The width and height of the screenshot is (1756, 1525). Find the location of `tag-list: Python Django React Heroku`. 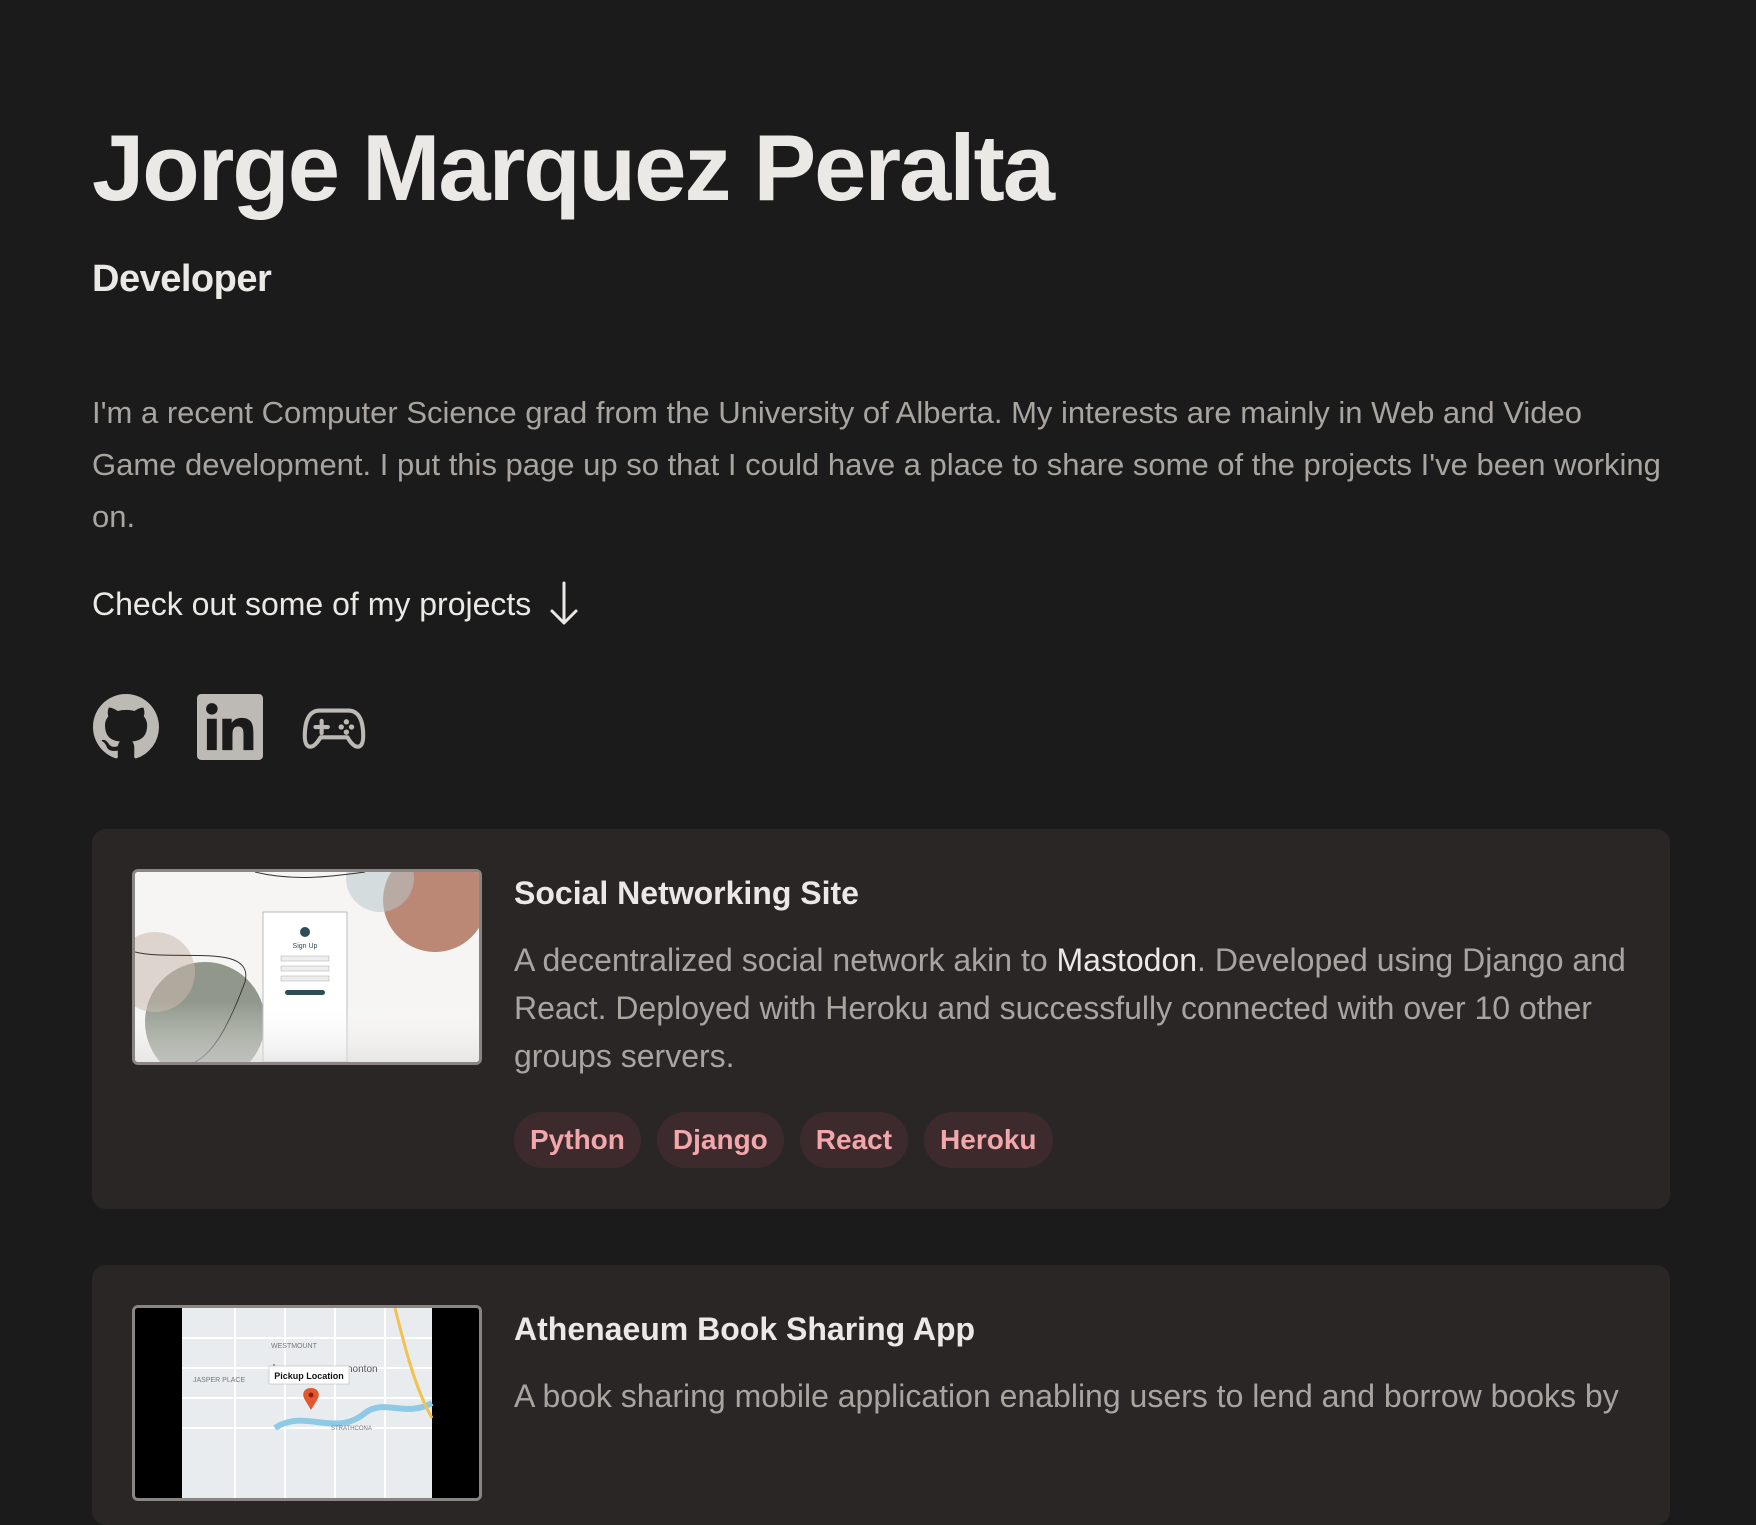

tag-list: Python Django React Heroku is located at coordinates (1072, 1140).